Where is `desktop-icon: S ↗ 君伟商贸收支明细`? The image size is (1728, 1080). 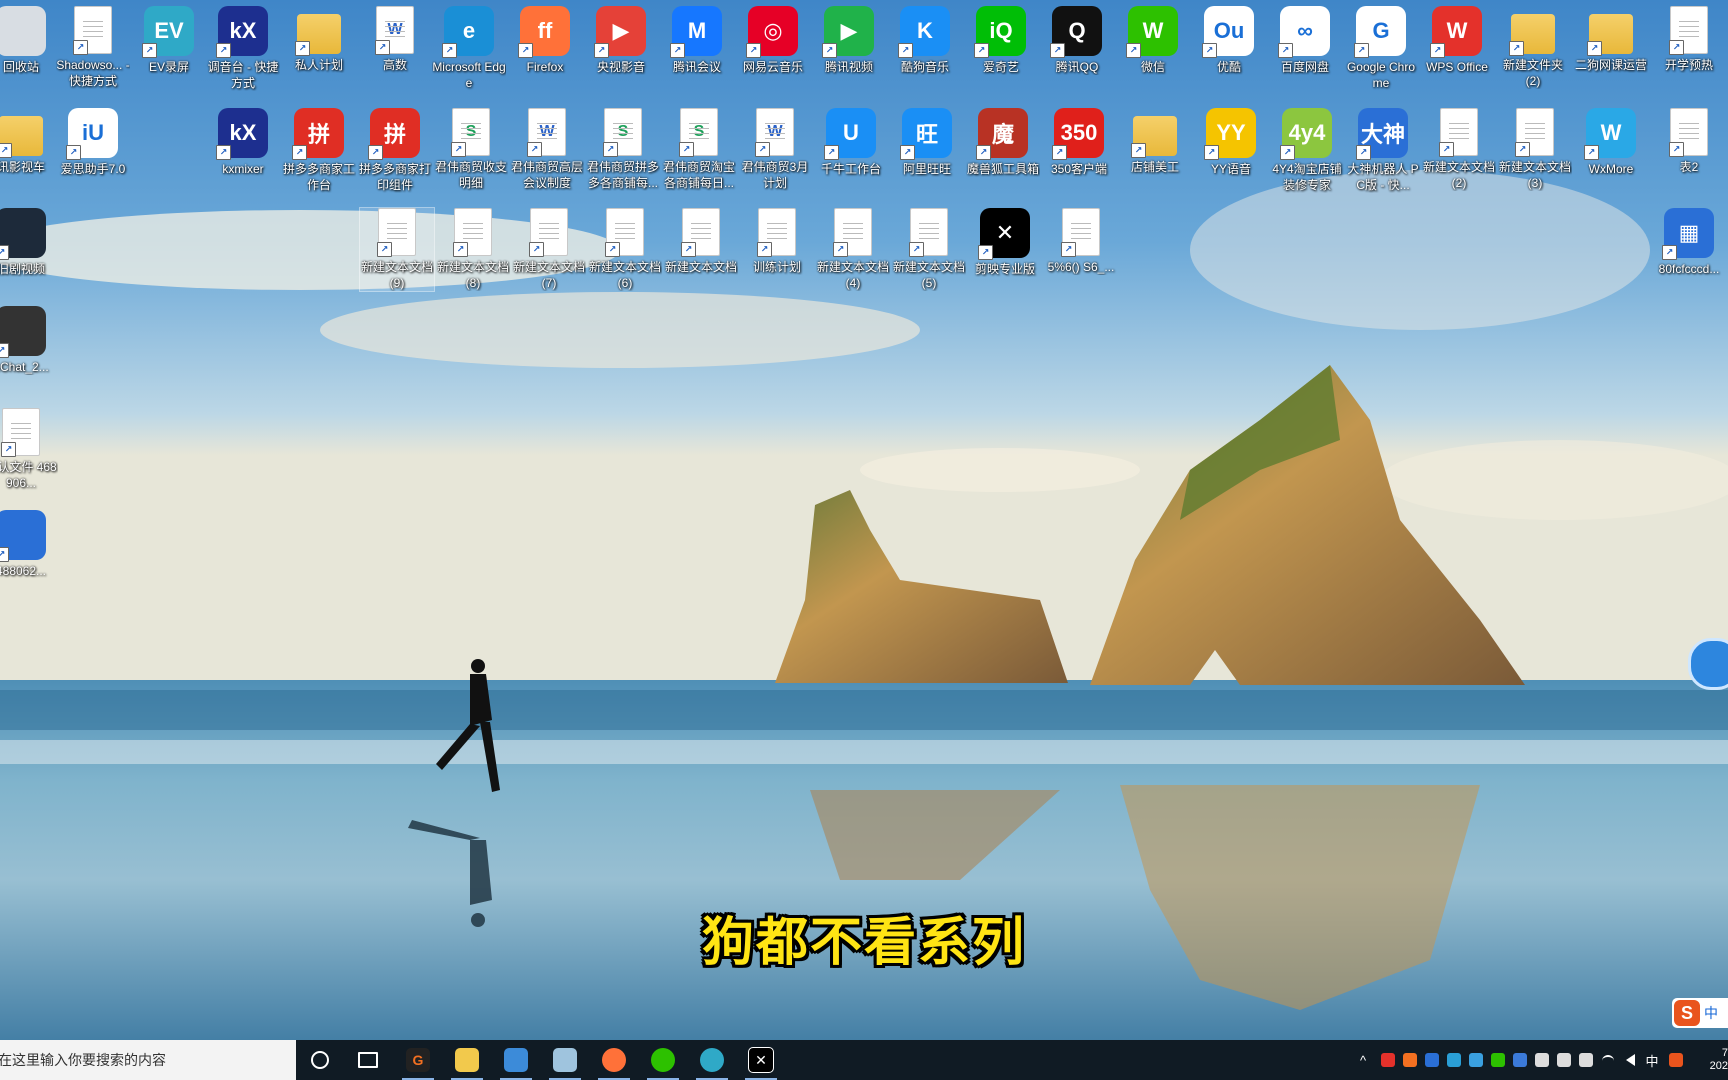 desktop-icon: S ↗ 君伟商贸收支明细 is located at coordinates (471, 149).